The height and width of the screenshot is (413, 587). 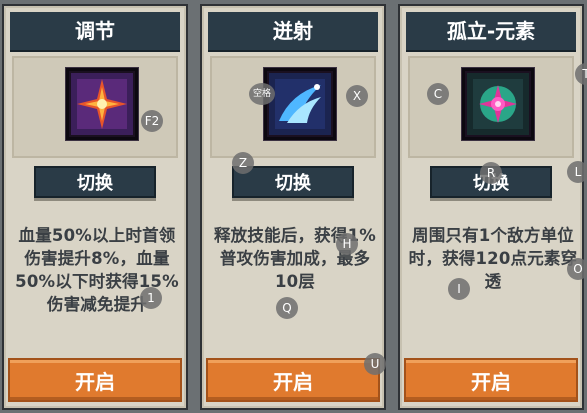 What do you see at coordinates (347, 244) in the screenshot?
I see `key-hint-h: H` at bounding box center [347, 244].